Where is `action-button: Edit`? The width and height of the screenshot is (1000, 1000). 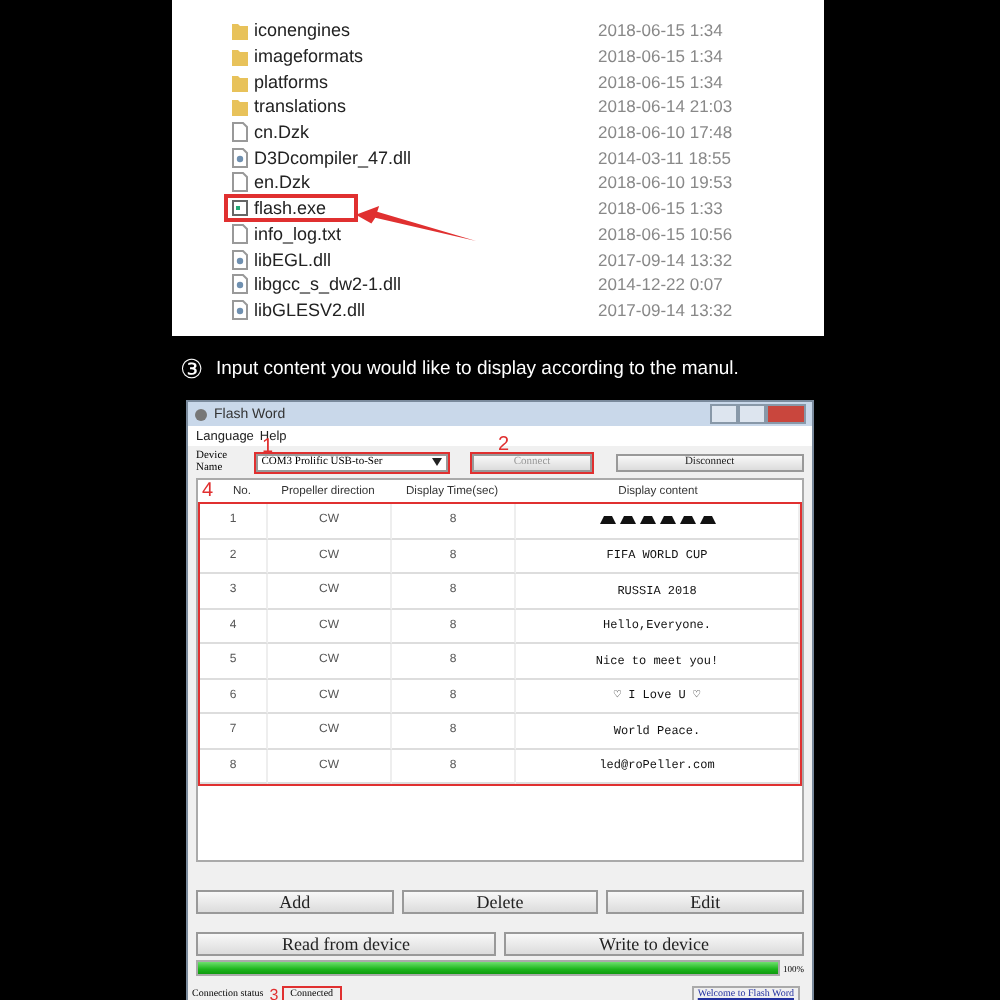
action-button: Edit is located at coordinates (705, 902).